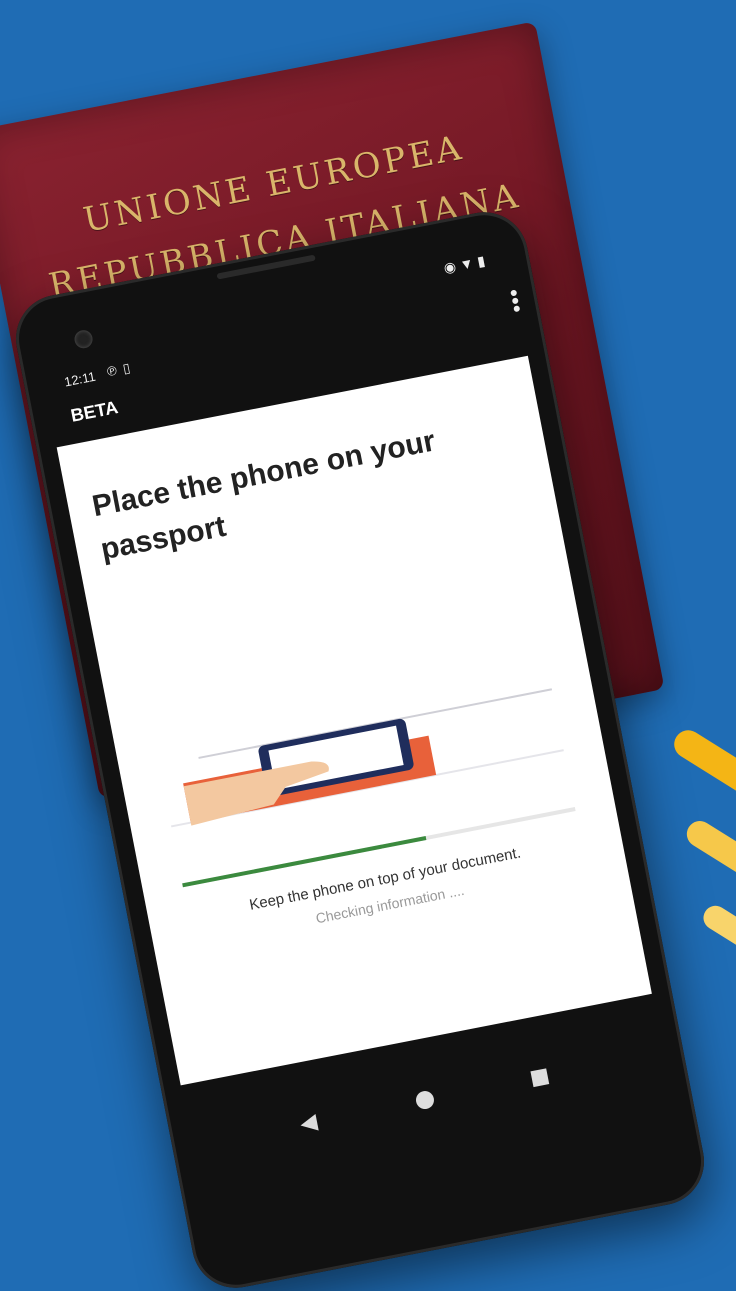  Describe the element at coordinates (540, 1078) in the screenshot. I see `recents-icon` at that location.